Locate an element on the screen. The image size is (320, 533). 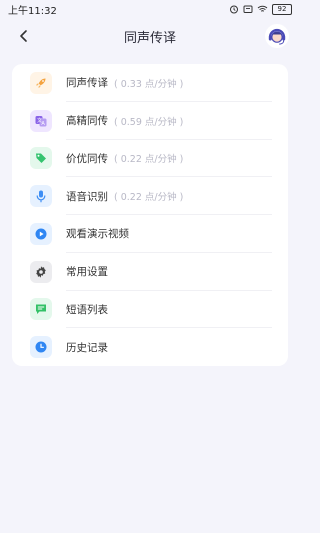
battery-icon: 92 is located at coordinates (282, 9).